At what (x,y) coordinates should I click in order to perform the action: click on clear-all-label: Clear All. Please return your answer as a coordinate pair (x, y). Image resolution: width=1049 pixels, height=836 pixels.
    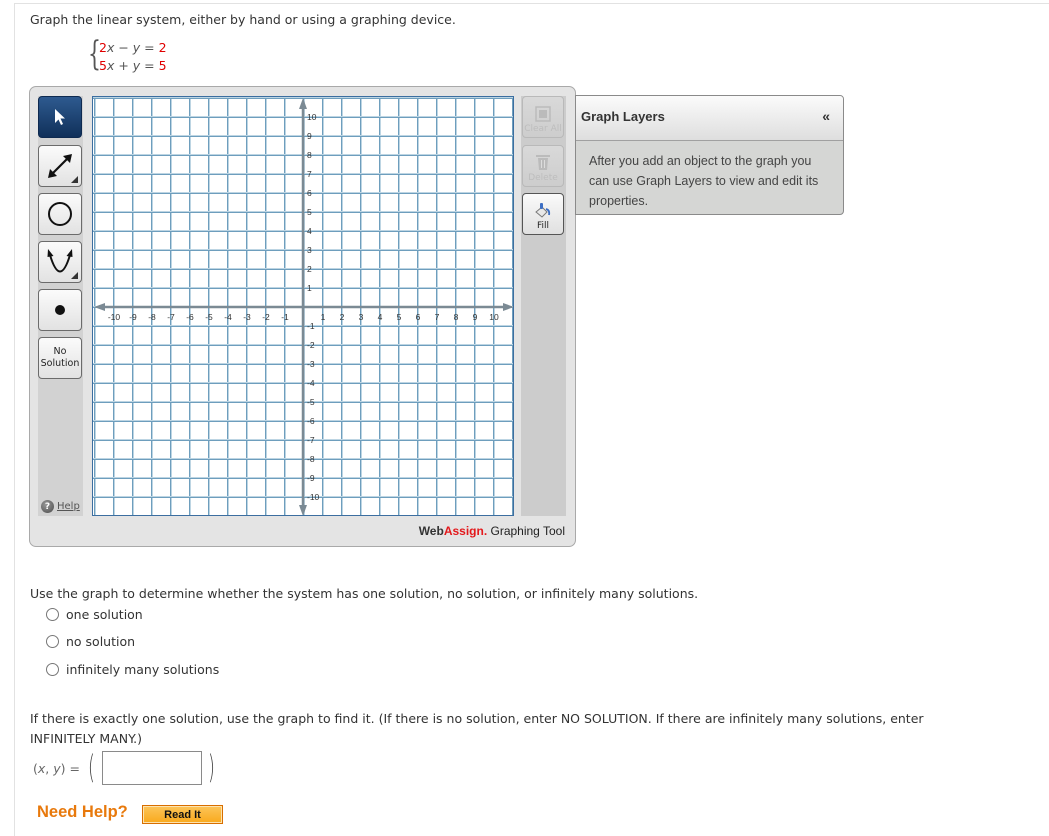
    Looking at the image, I should click on (543, 129).